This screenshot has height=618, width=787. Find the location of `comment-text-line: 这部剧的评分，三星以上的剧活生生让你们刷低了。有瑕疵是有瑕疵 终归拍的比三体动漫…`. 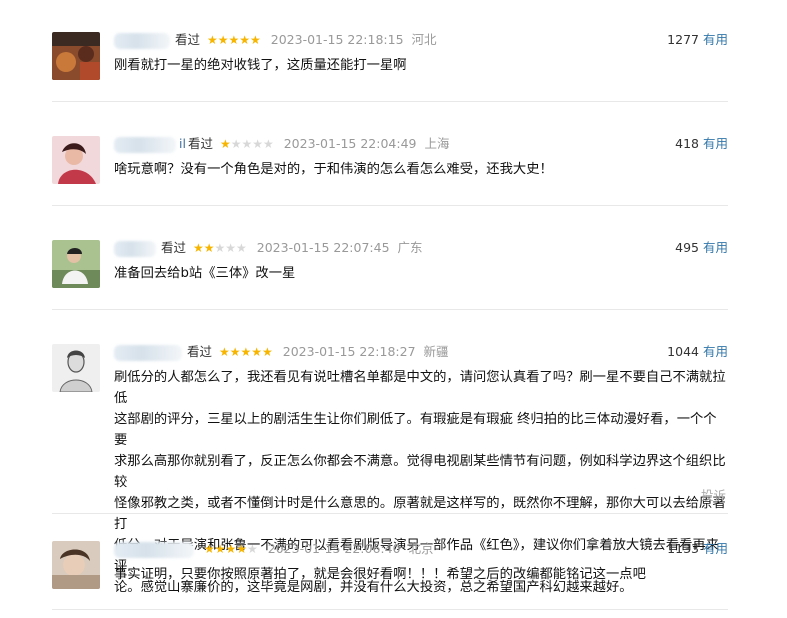

comment-text-line: 这部剧的评分，三星以上的剧活生生让你们刷低了。有瑕疵是有瑕疵 终归拍的比三体动漫… is located at coordinates (415, 430).